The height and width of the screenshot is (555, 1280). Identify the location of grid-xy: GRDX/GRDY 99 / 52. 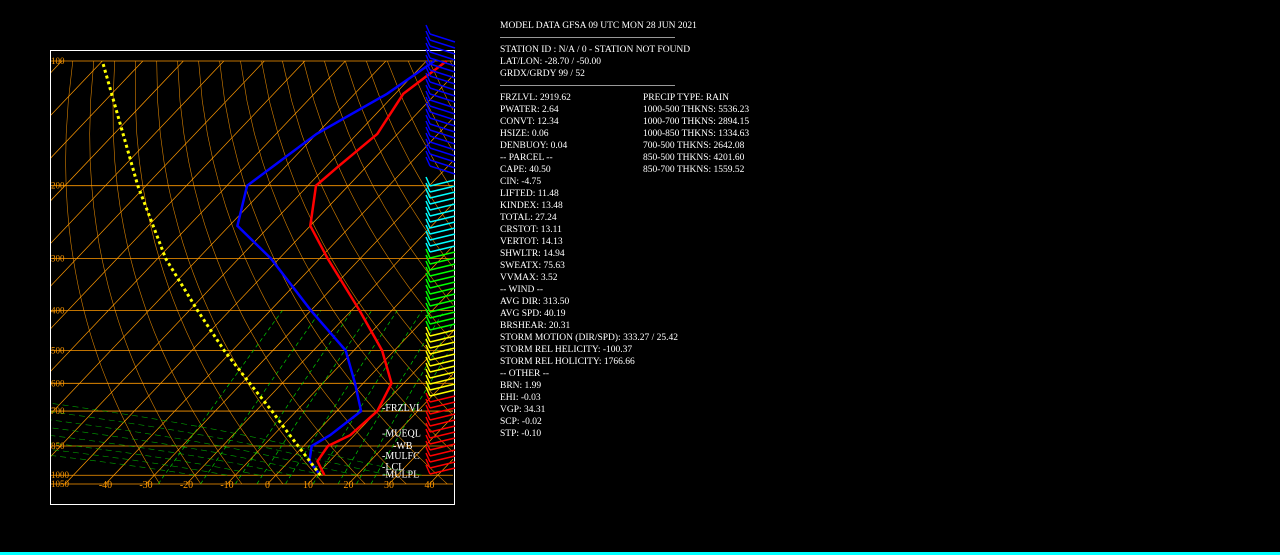
(542, 74).